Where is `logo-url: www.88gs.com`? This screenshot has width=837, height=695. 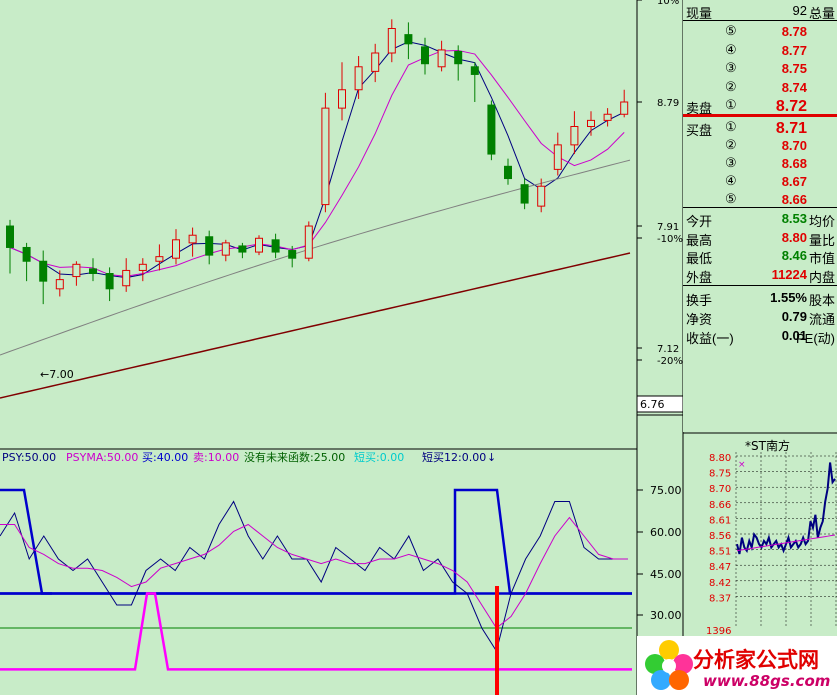 logo-url: www.88gs.com is located at coordinates (767, 681).